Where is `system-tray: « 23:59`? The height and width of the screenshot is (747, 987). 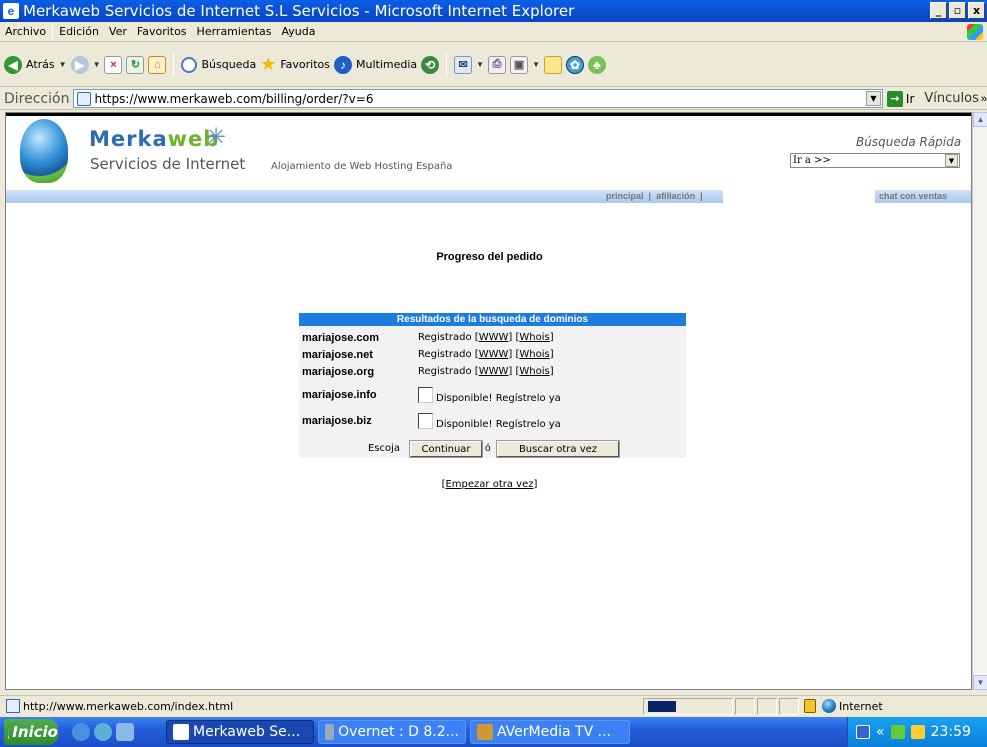 system-tray: « 23:59 is located at coordinates (917, 732).